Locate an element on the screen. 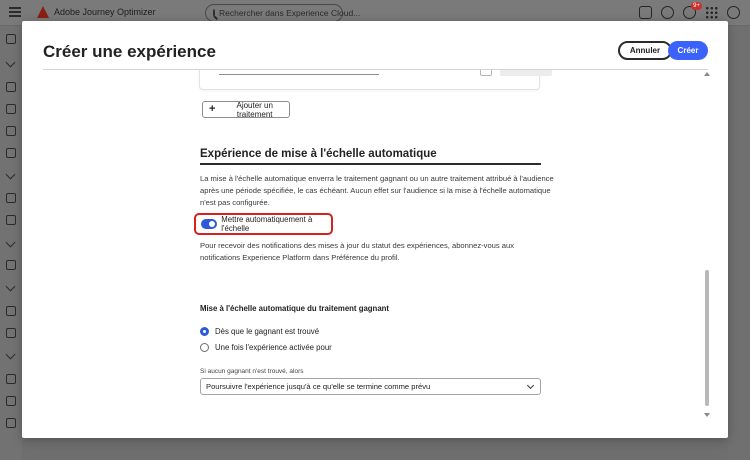 The width and height of the screenshot is (750, 460). top-bar-icons: 9+ is located at coordinates (689, 10).